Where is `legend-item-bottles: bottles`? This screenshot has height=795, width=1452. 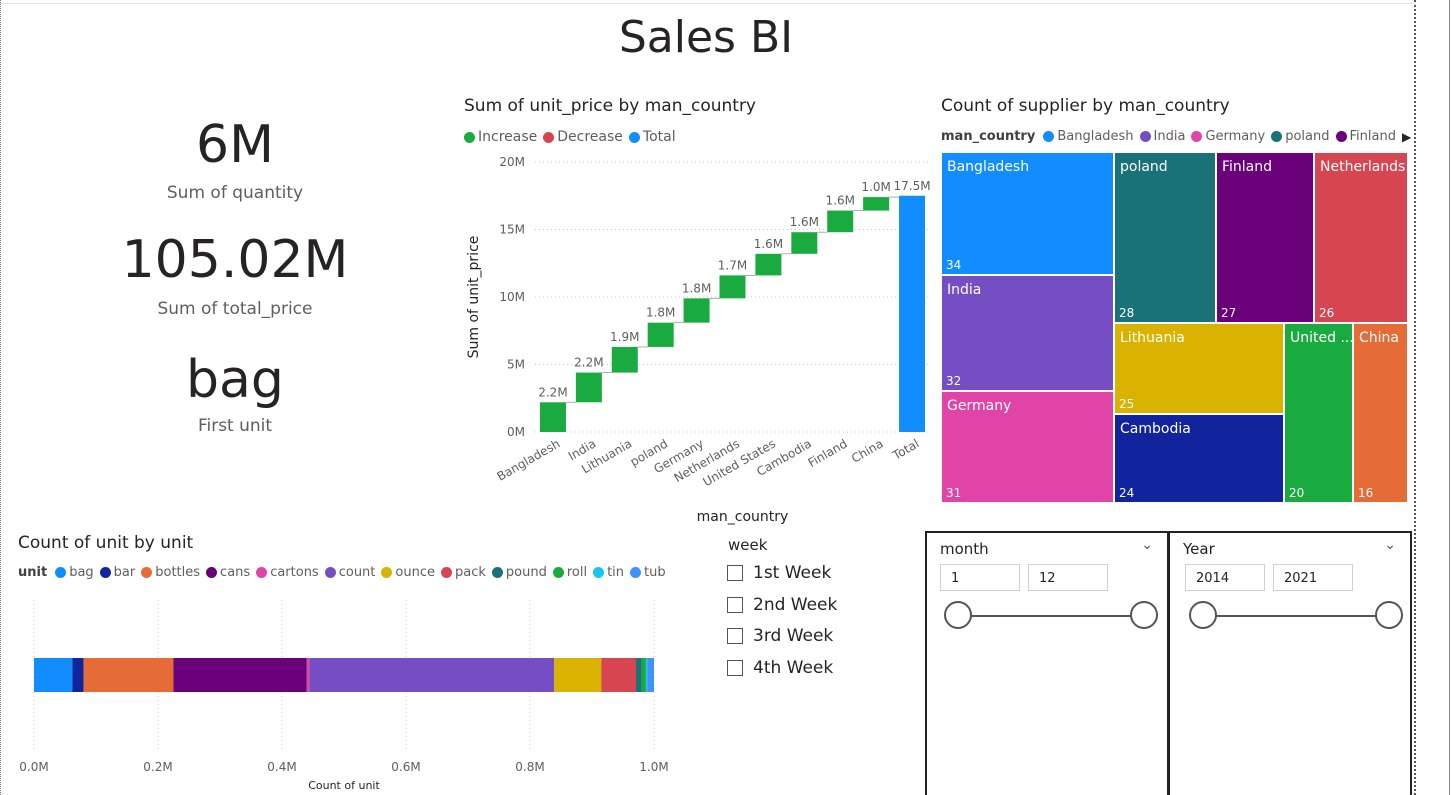 legend-item-bottles: bottles is located at coordinates (170, 572).